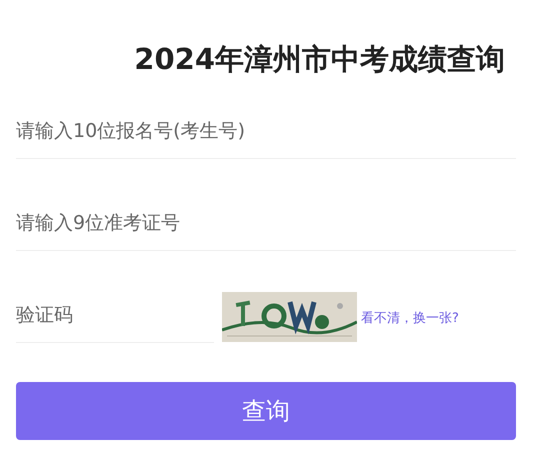 The image size is (550, 473). Describe the element at coordinates (319, 59) in the screenshot. I see `page-title: 2024年漳州市中考成绩查询` at that location.